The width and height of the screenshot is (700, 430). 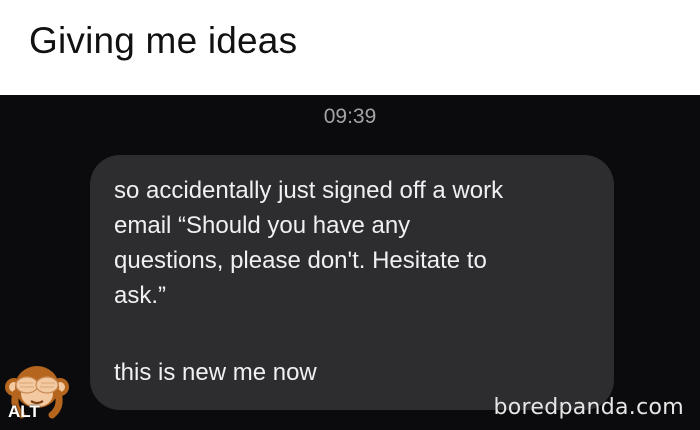 I want to click on alt-text-badge: ALT, so click(x=24, y=412).